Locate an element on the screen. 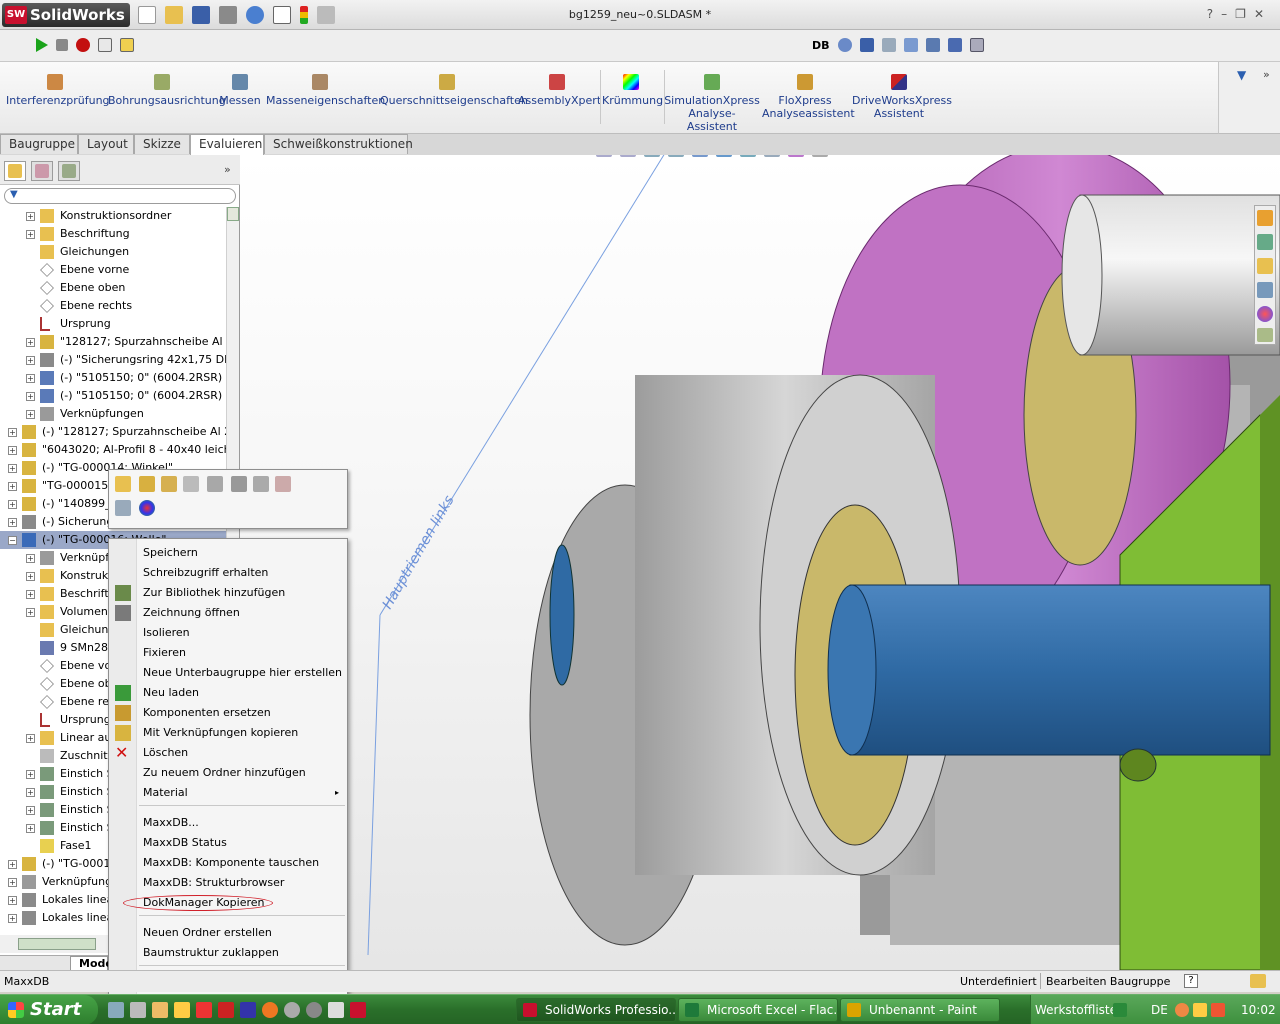 The height and width of the screenshot is (1024, 1280). tab-layout: Layout is located at coordinates (106, 144).